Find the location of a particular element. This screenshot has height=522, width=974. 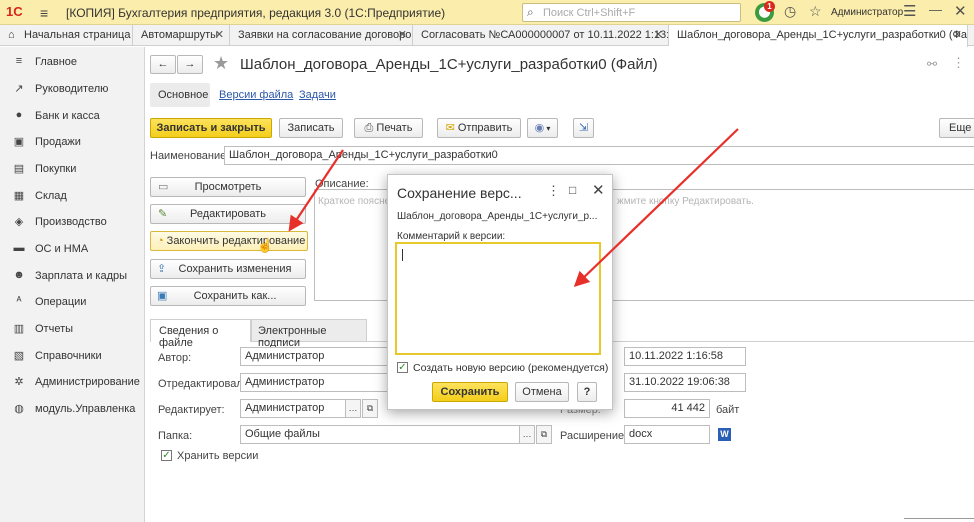

close-icon: ✕ is located at coordinates (960, 11).